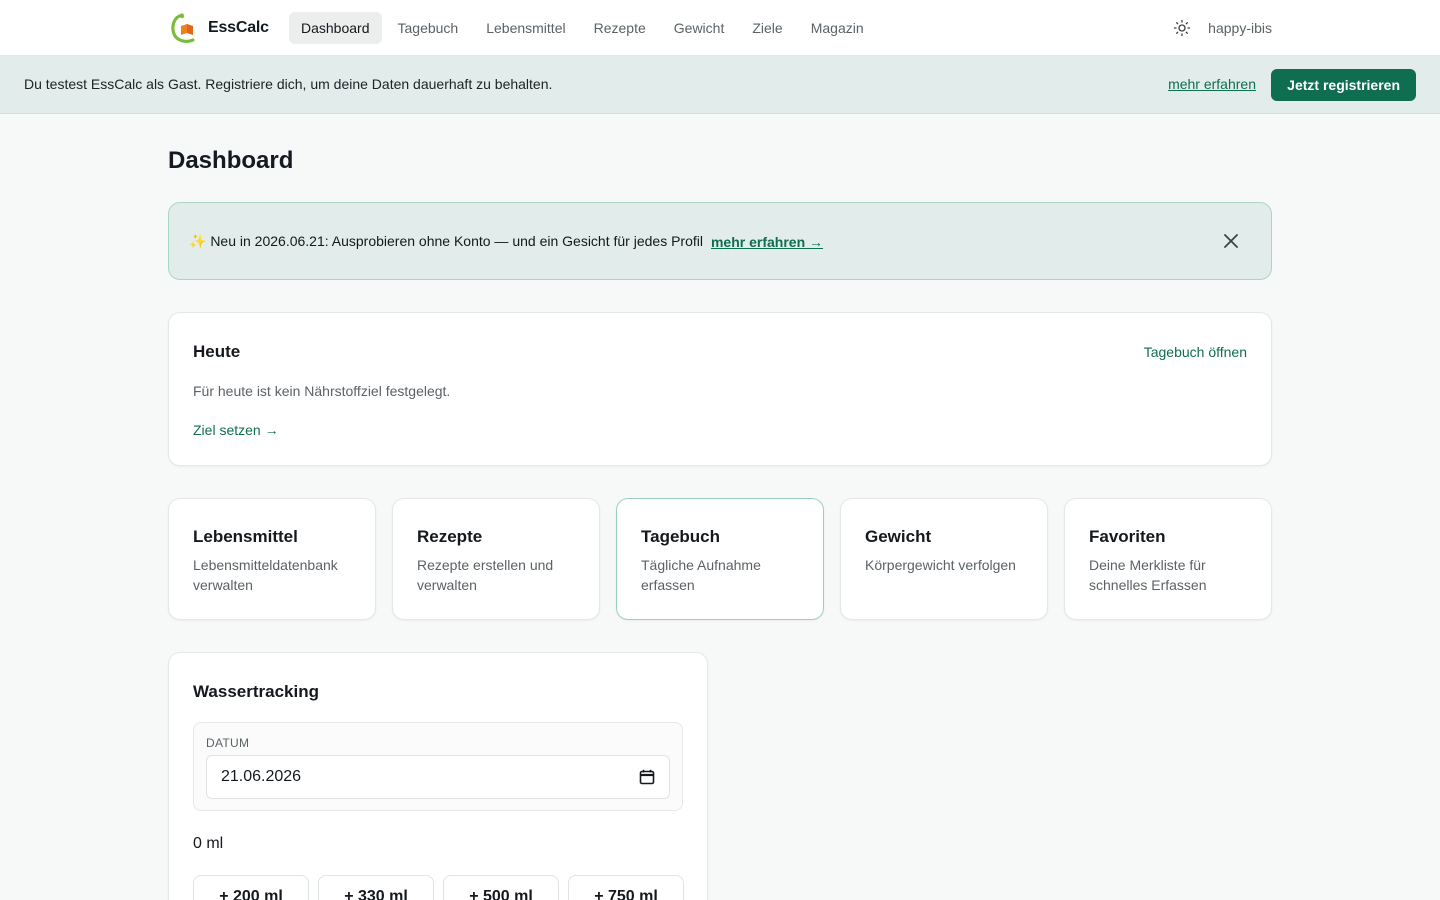 This screenshot has width=1440, height=900. What do you see at coordinates (450, 536) in the screenshot?
I see `tile-title: Rezepte` at bounding box center [450, 536].